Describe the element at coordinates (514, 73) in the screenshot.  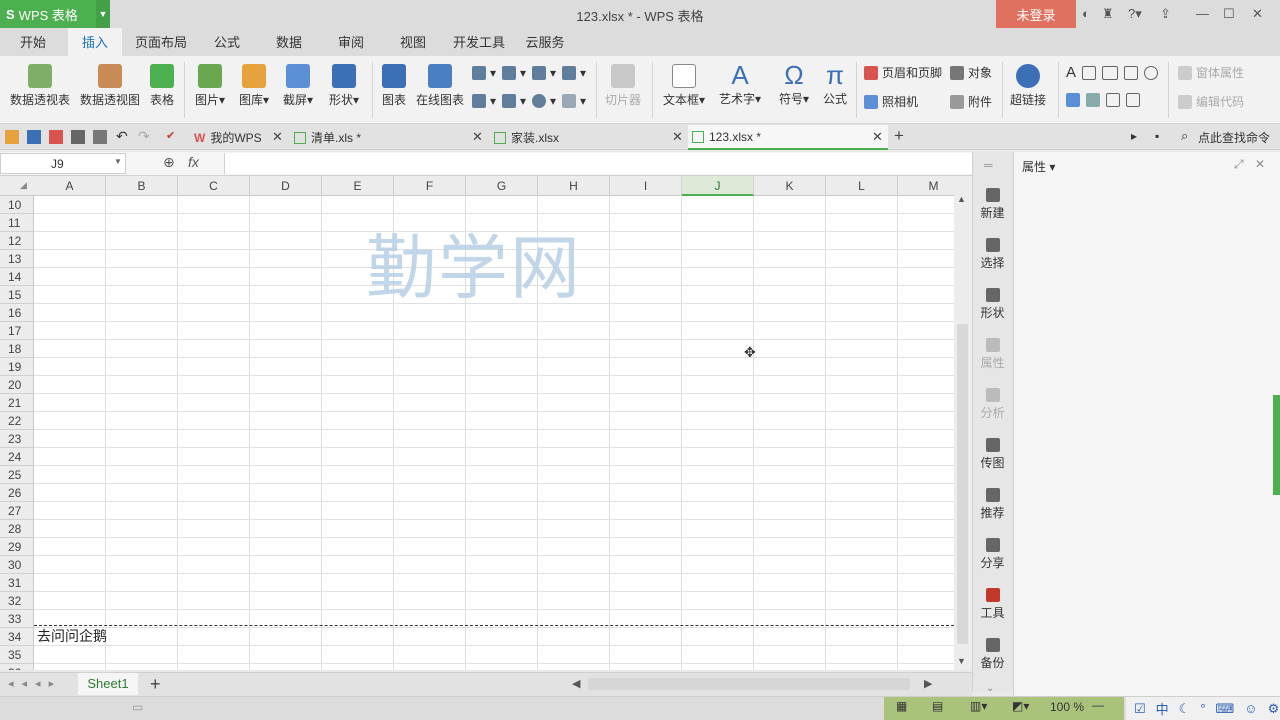
I see `bar-chart-dropdown: ▾` at that location.